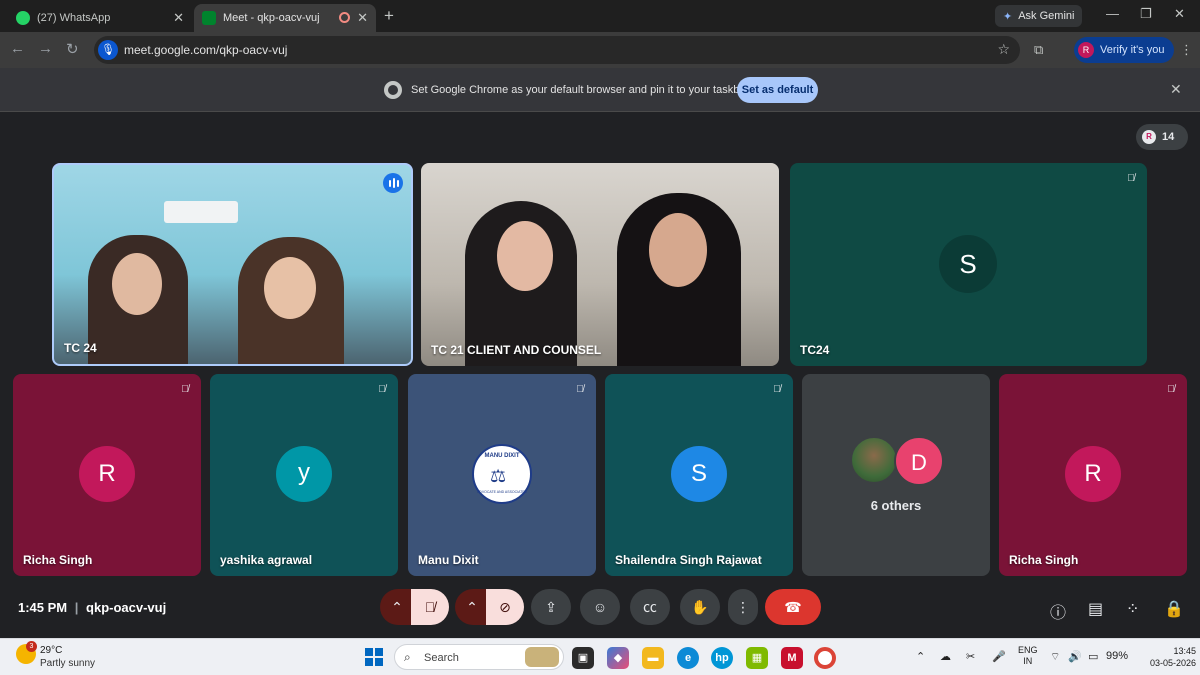 Image resolution: width=1200 pixels, height=675 pixels. Describe the element at coordinates (1046, 16) in the screenshot. I see `ask-gemini-label: Ask Gemini` at that location.